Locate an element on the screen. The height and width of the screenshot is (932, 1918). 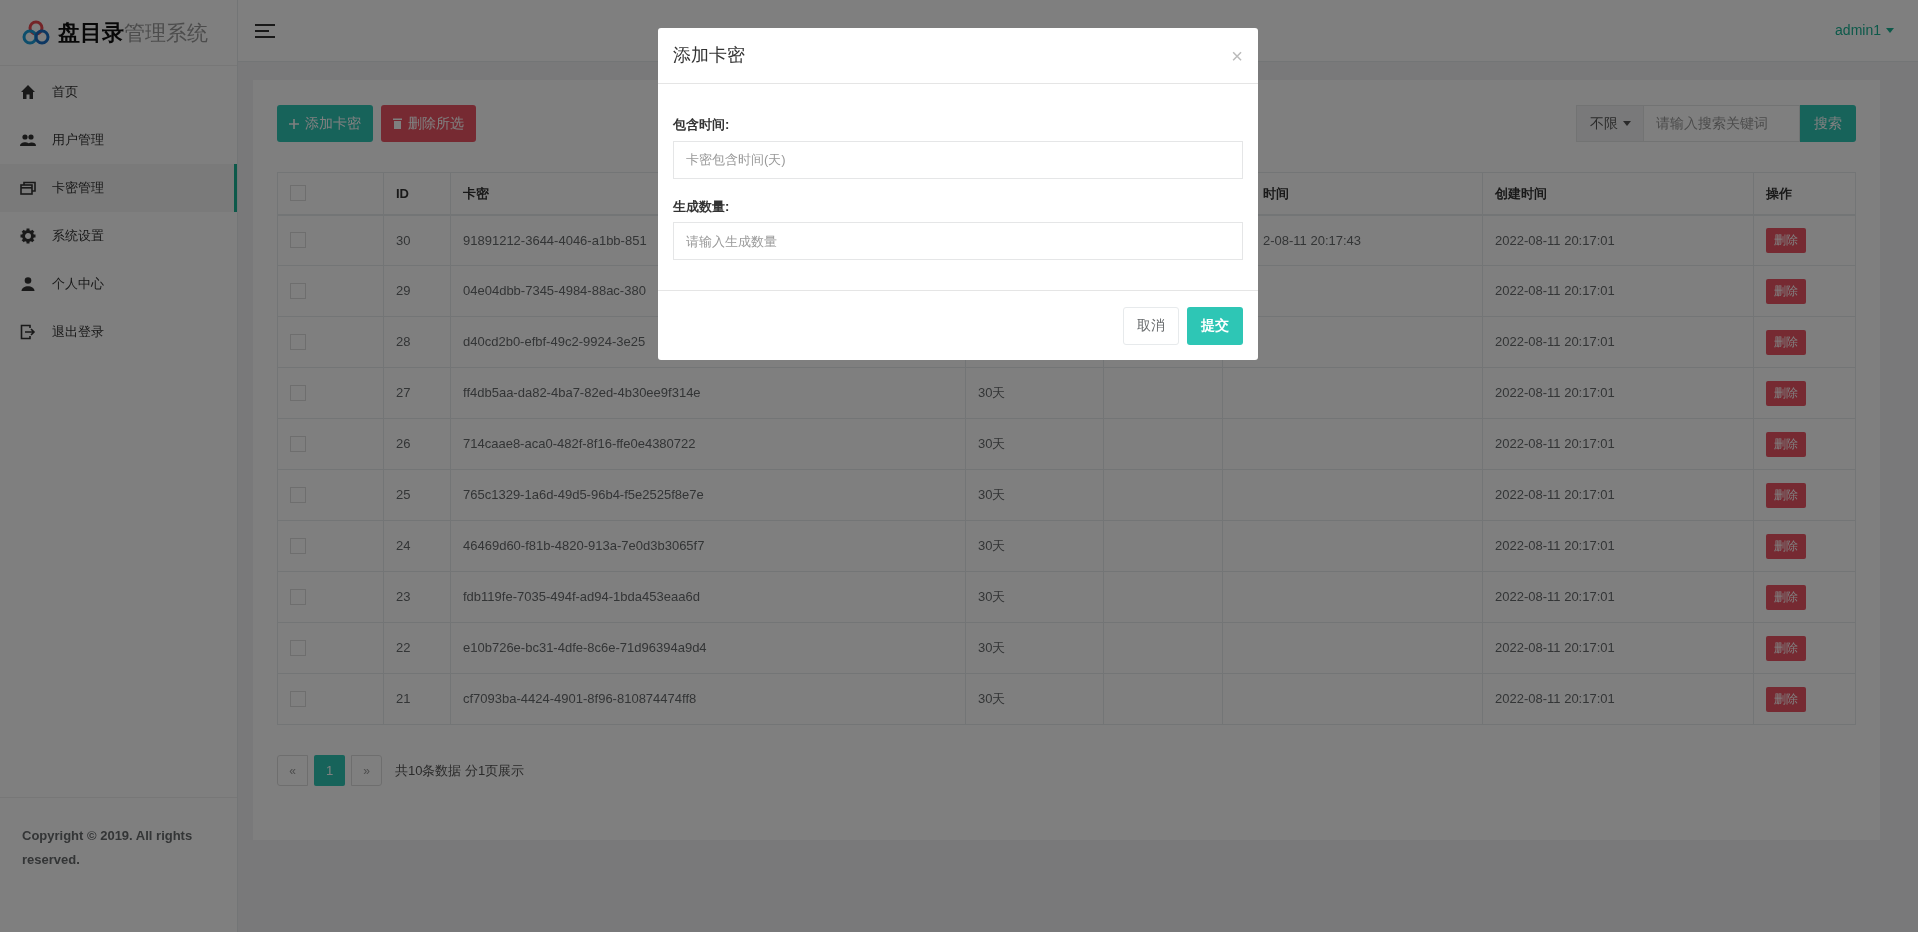
cards-icon is located at coordinates (28, 188).